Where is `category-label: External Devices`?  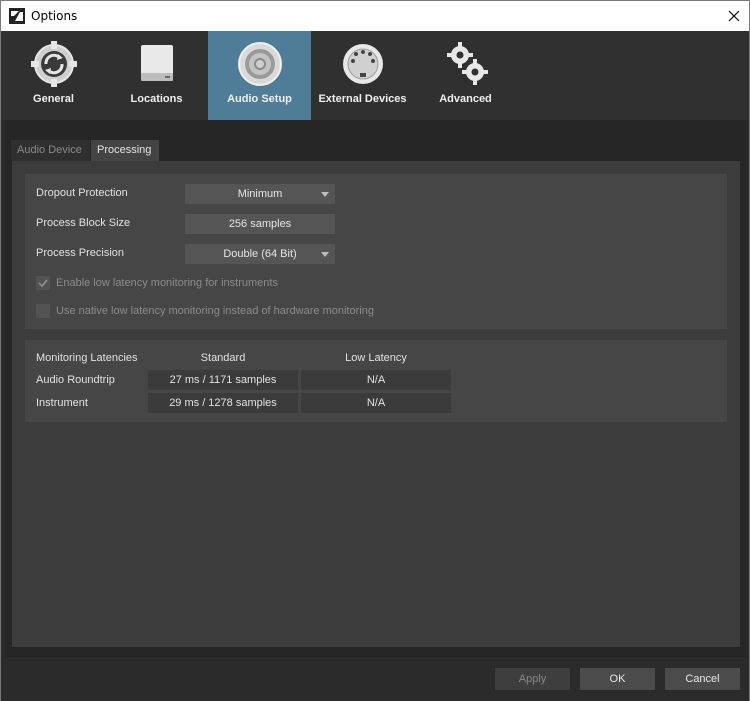
category-label: External Devices is located at coordinates (362, 99).